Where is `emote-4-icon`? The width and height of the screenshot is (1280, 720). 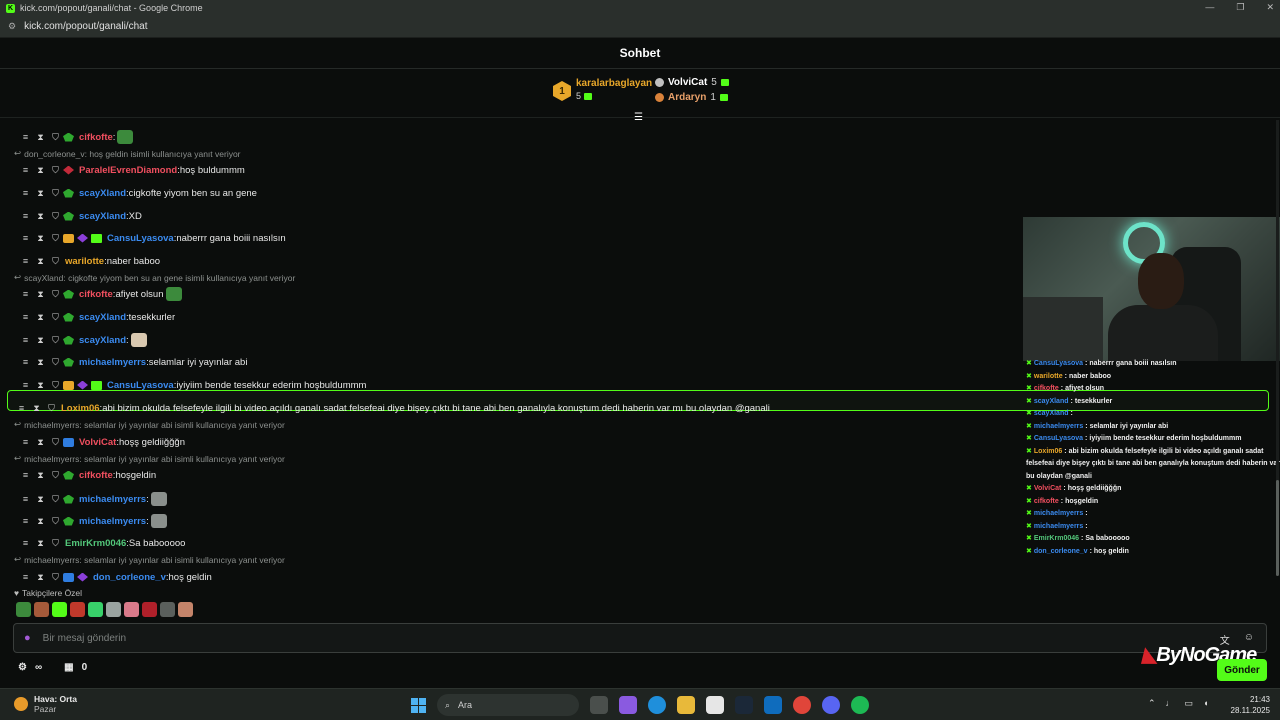
emote-4-icon is located at coordinates (77, 609).